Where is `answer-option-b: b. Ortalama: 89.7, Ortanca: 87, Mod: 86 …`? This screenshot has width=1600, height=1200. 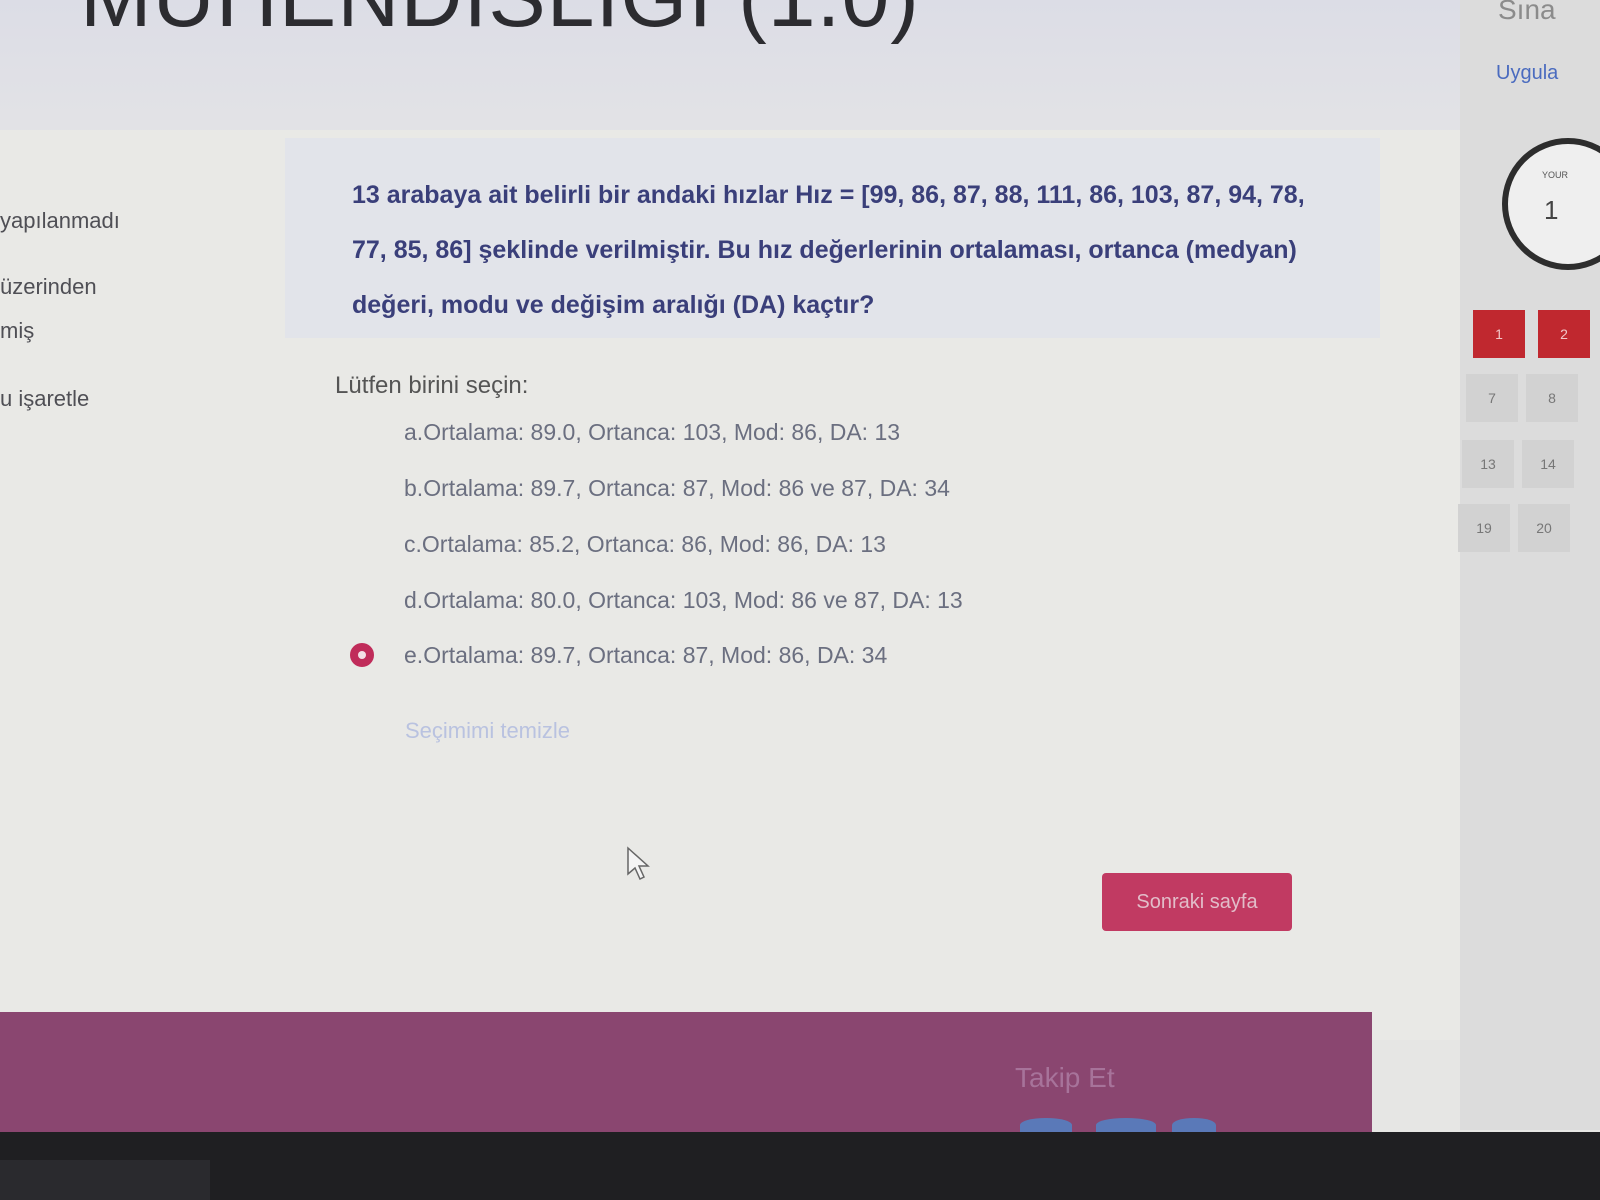
answer-option-b: b. Ortalama: 89.7, Ortanca: 87, Mod: 86 … is located at coordinates (750, 488).